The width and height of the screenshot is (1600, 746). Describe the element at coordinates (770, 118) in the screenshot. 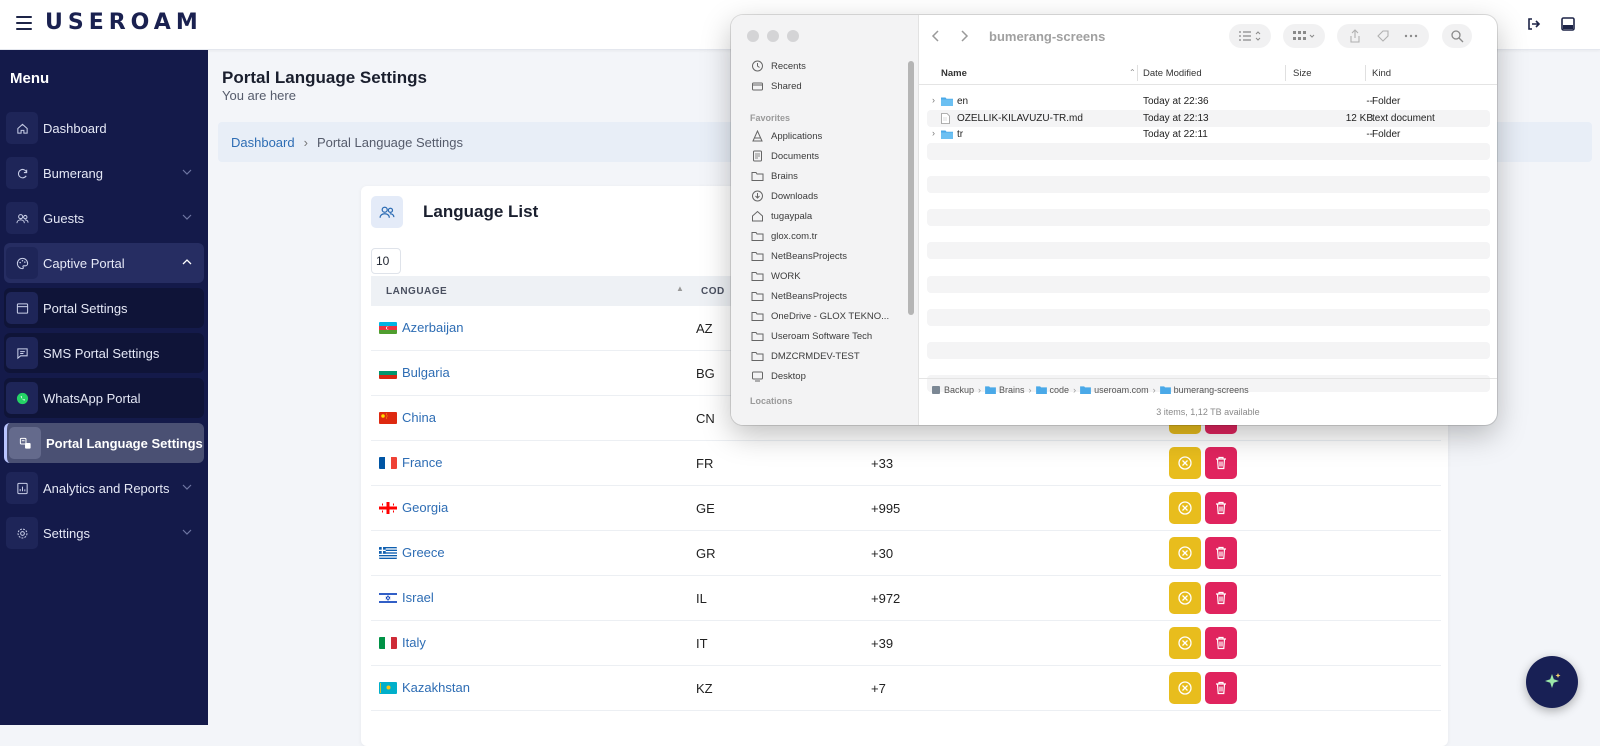

I see `favorites-header: Favorites` at that location.